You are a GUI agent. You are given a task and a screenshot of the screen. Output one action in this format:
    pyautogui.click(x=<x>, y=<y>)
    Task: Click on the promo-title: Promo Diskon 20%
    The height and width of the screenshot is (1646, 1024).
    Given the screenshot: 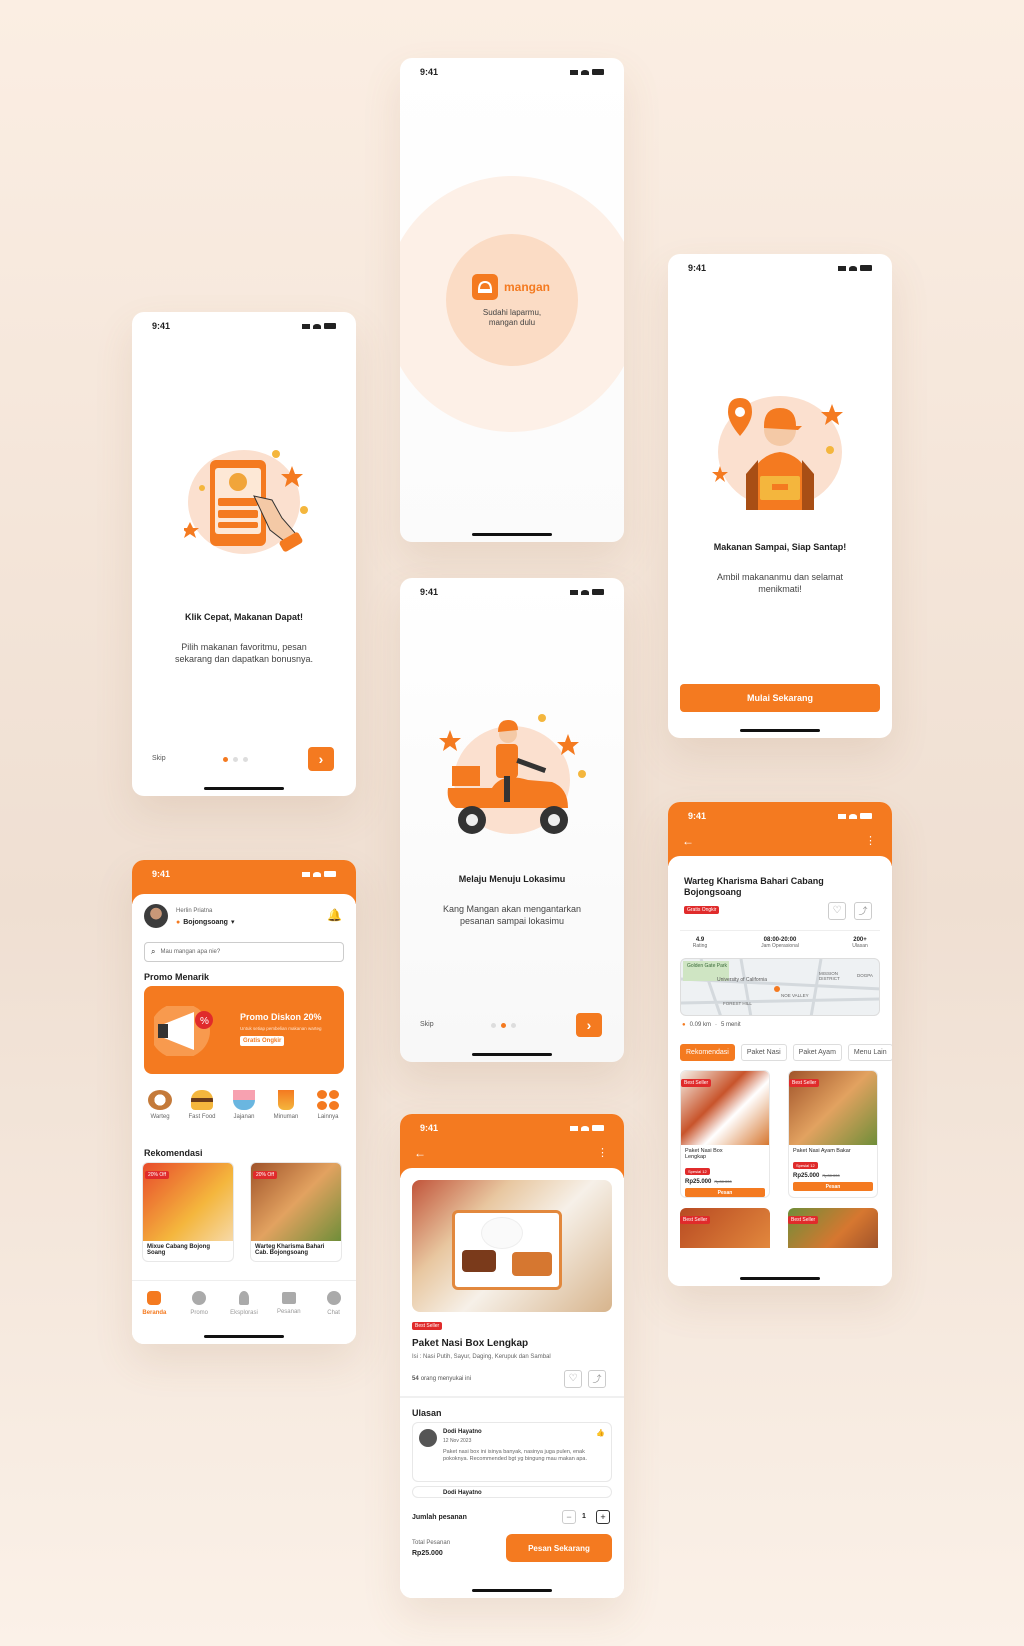 What is the action you would take?
    pyautogui.click(x=281, y=1017)
    